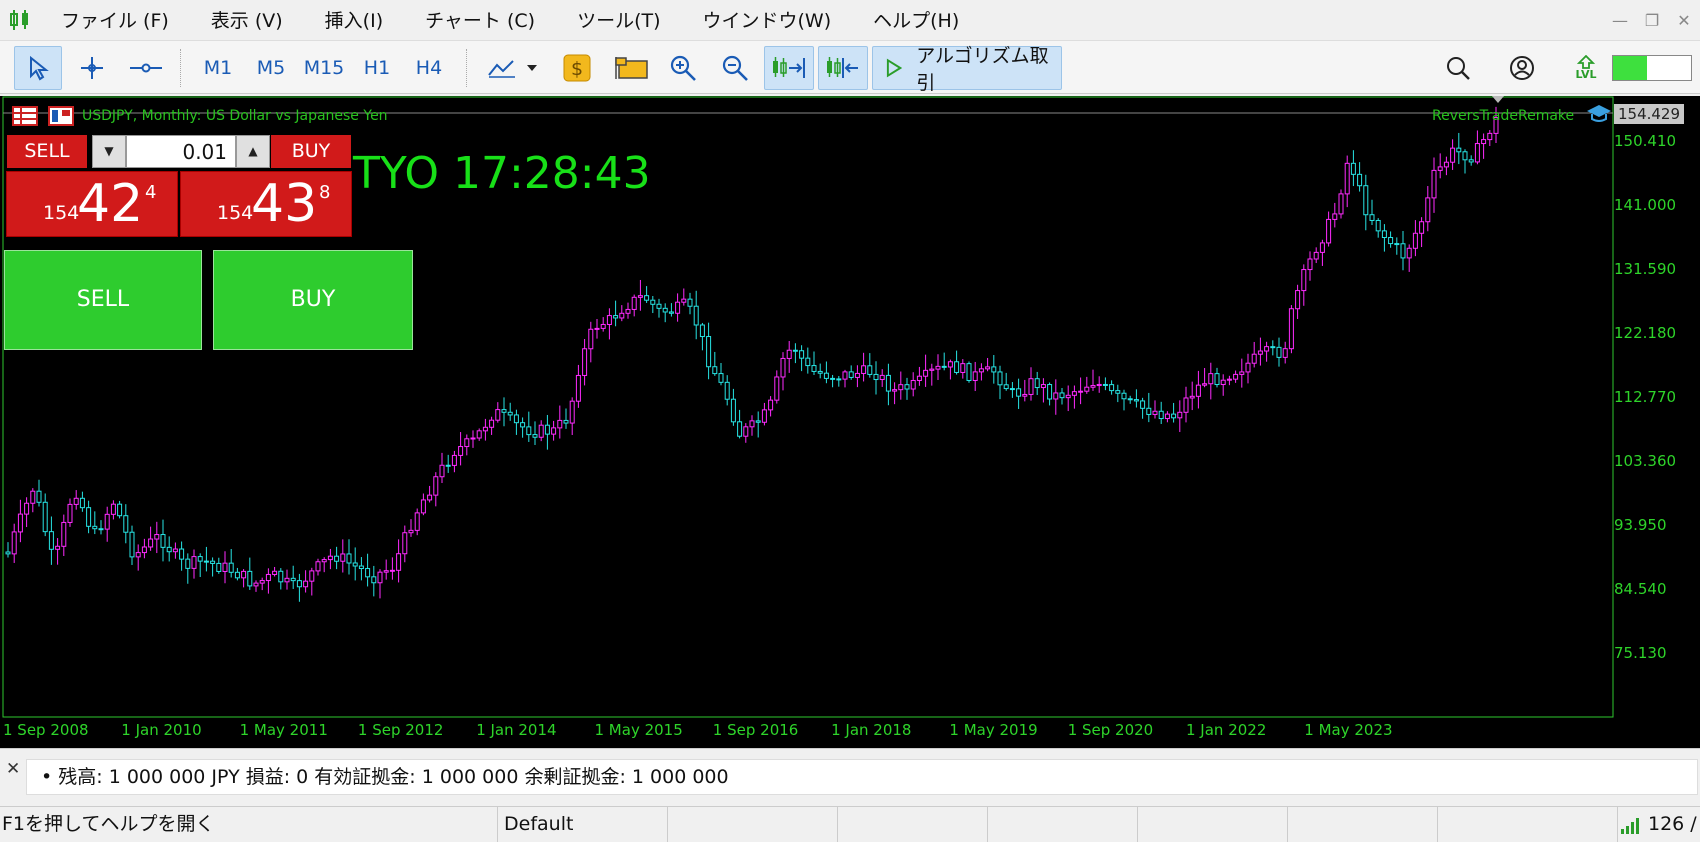  What do you see at coordinates (513, 68) in the screenshot?
I see `indicators-dropdown-button` at bounding box center [513, 68].